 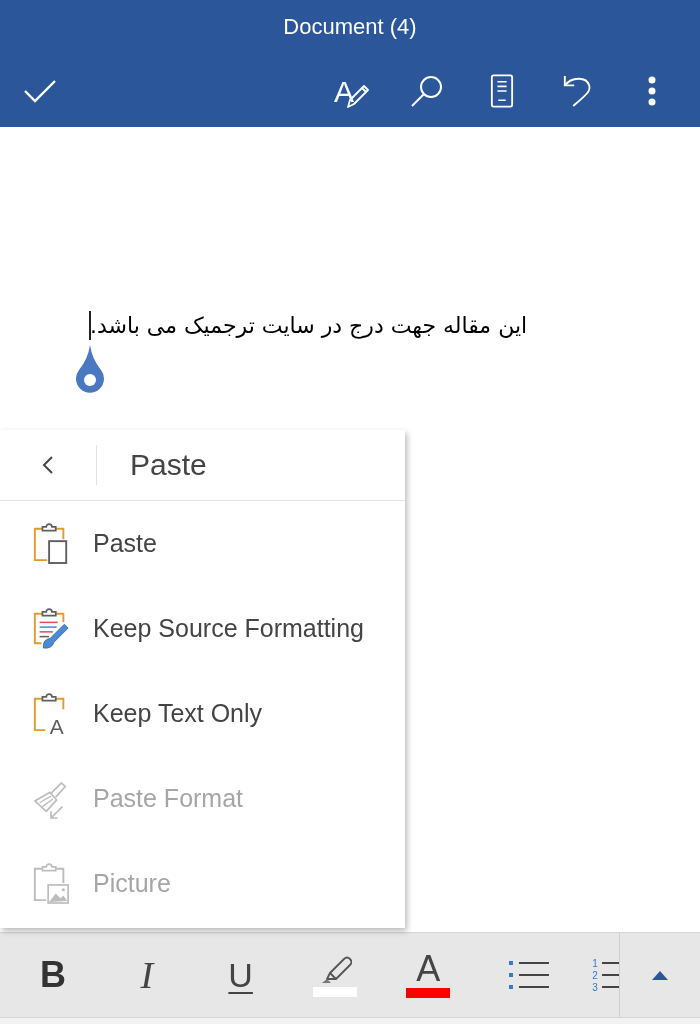 What do you see at coordinates (601, 975) in the screenshot?
I see `numbered-list-button: 1 2 3` at bounding box center [601, 975].